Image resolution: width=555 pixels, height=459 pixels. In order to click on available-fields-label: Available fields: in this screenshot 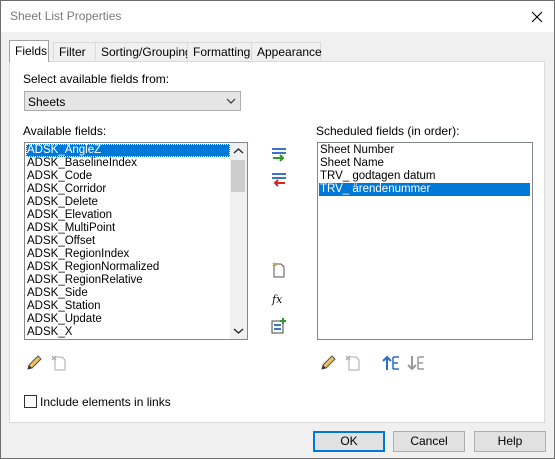, I will do `click(65, 131)`.